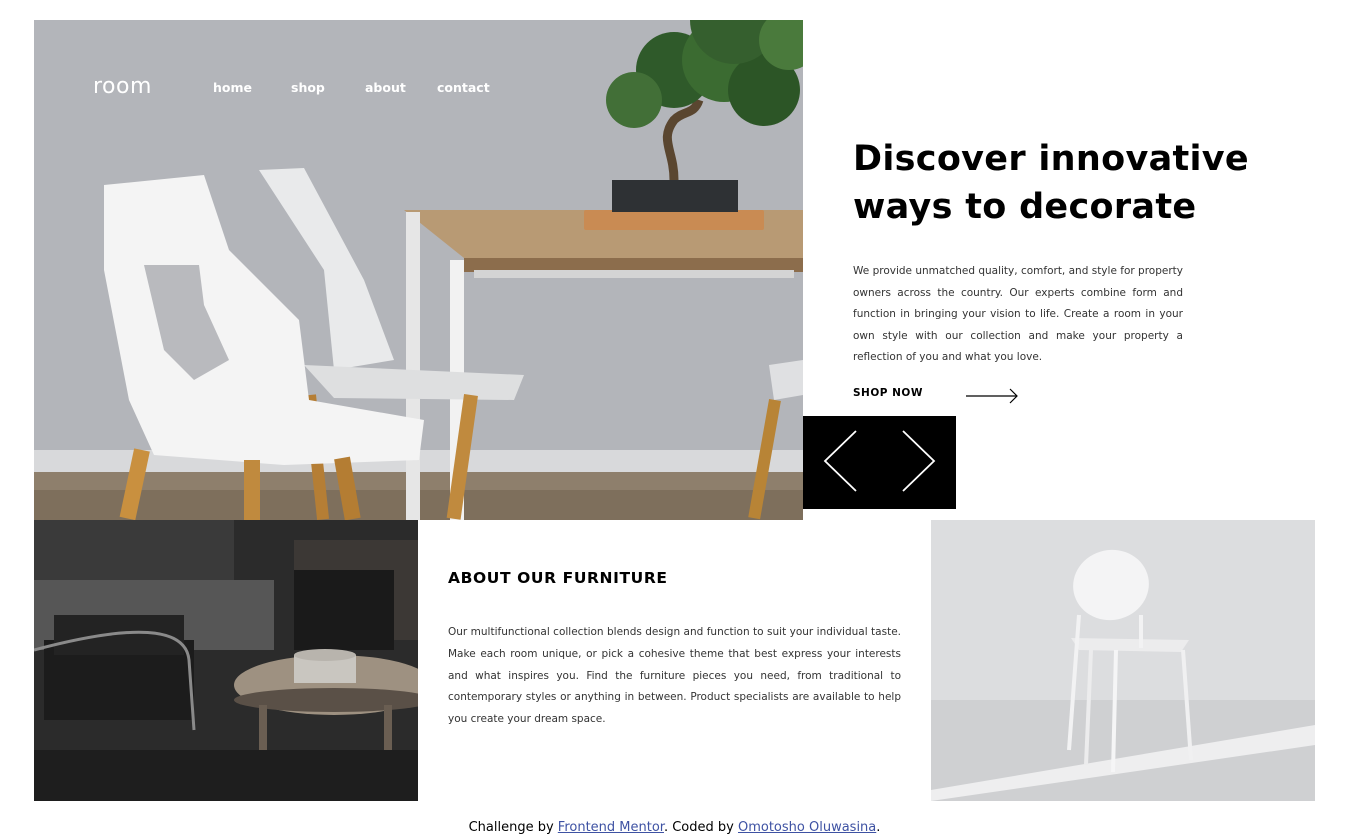 The width and height of the screenshot is (1349, 840). I want to click on author-link: Omotosho Oluwasina, so click(807, 827).